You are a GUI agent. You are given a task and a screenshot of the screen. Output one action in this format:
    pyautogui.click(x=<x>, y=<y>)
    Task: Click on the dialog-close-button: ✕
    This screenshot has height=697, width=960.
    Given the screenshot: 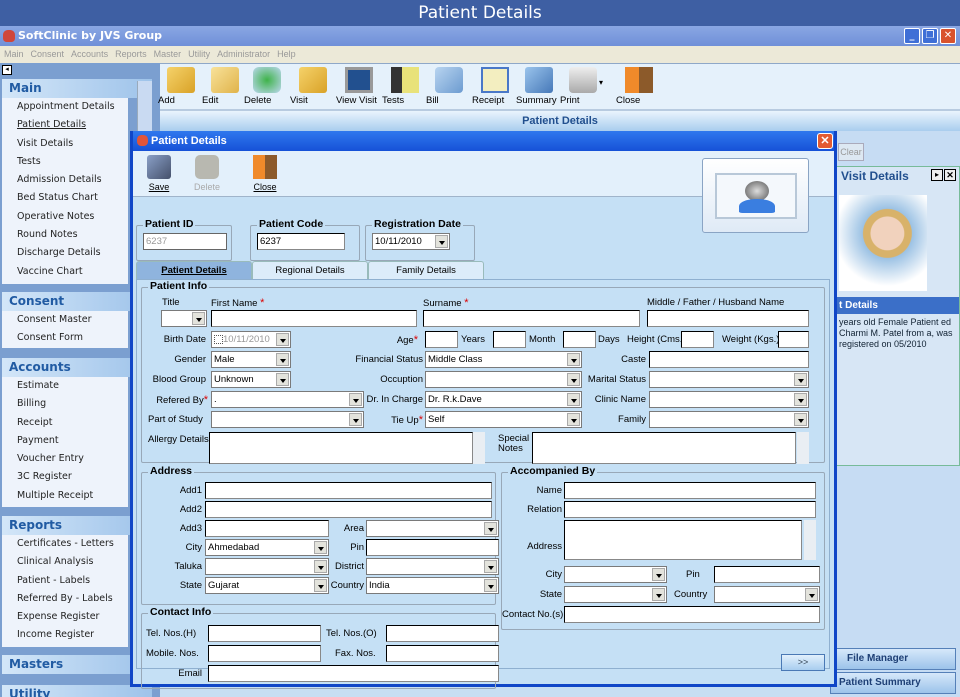 What is the action you would take?
    pyautogui.click(x=825, y=141)
    